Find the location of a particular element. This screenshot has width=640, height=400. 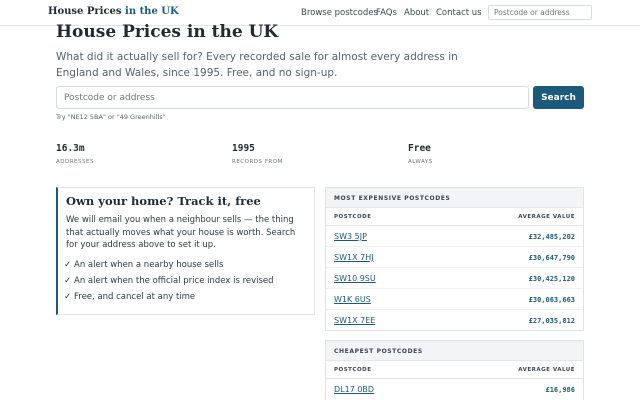

postcode-link: SW1X 7EE is located at coordinates (354, 320).